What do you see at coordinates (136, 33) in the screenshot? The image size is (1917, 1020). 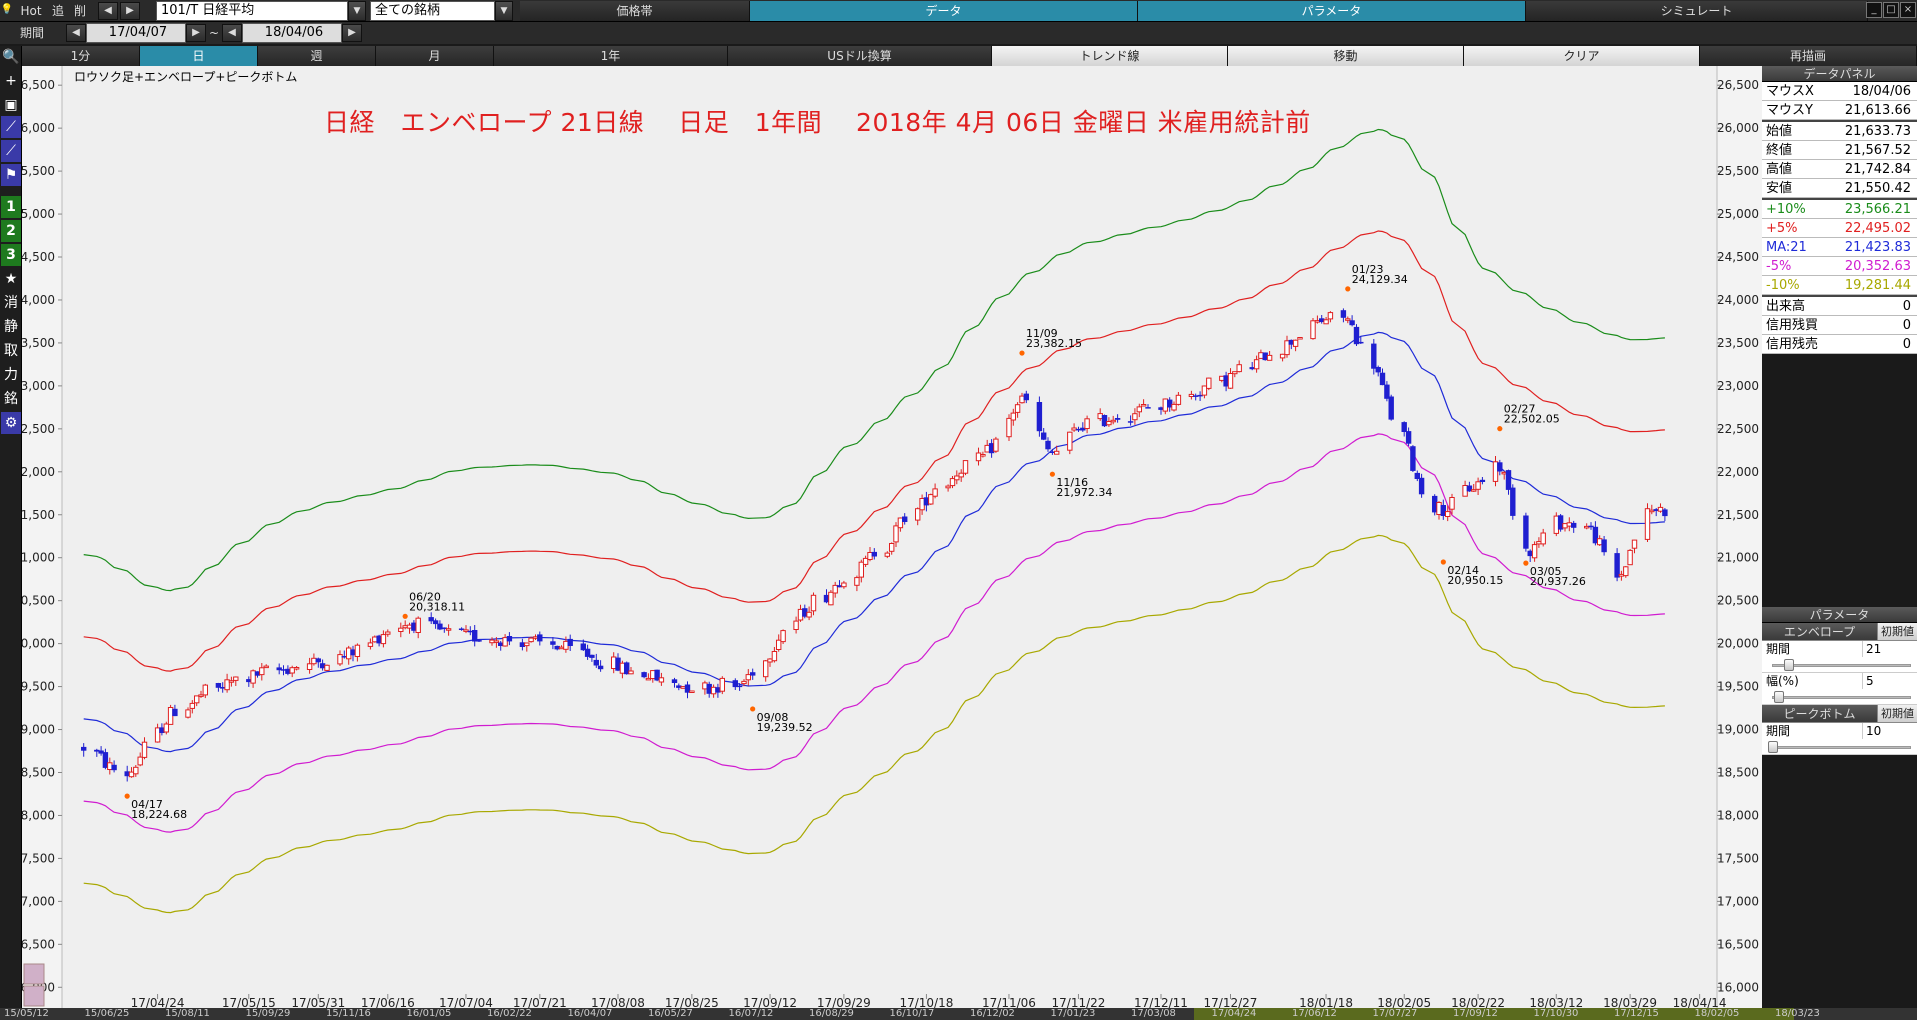 I see `from-date-field: 17/04/07` at bounding box center [136, 33].